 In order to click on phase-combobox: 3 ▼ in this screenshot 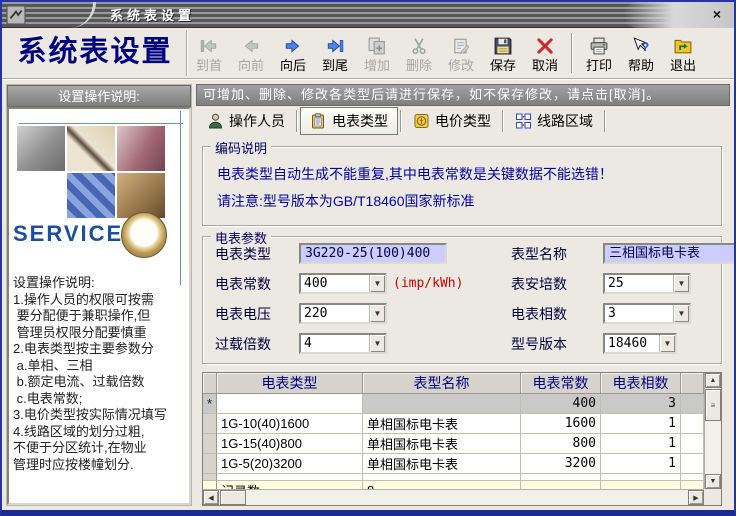, I will do `click(647, 314)`.